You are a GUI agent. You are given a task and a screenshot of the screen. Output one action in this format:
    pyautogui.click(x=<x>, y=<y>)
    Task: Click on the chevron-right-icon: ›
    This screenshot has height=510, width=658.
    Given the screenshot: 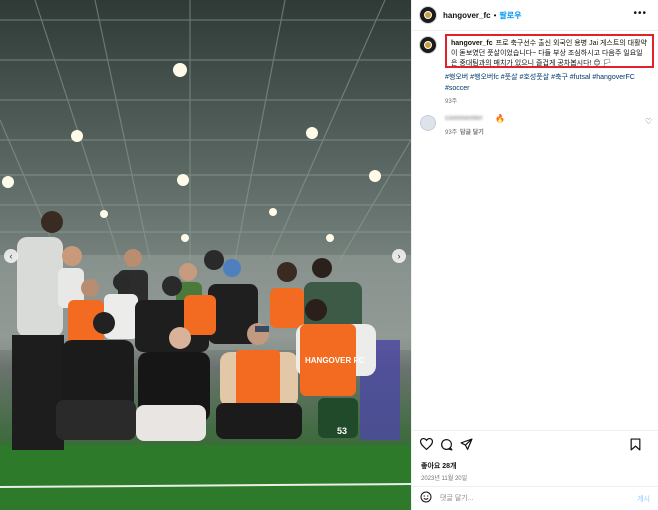 What is the action you would take?
    pyautogui.click(x=399, y=256)
    